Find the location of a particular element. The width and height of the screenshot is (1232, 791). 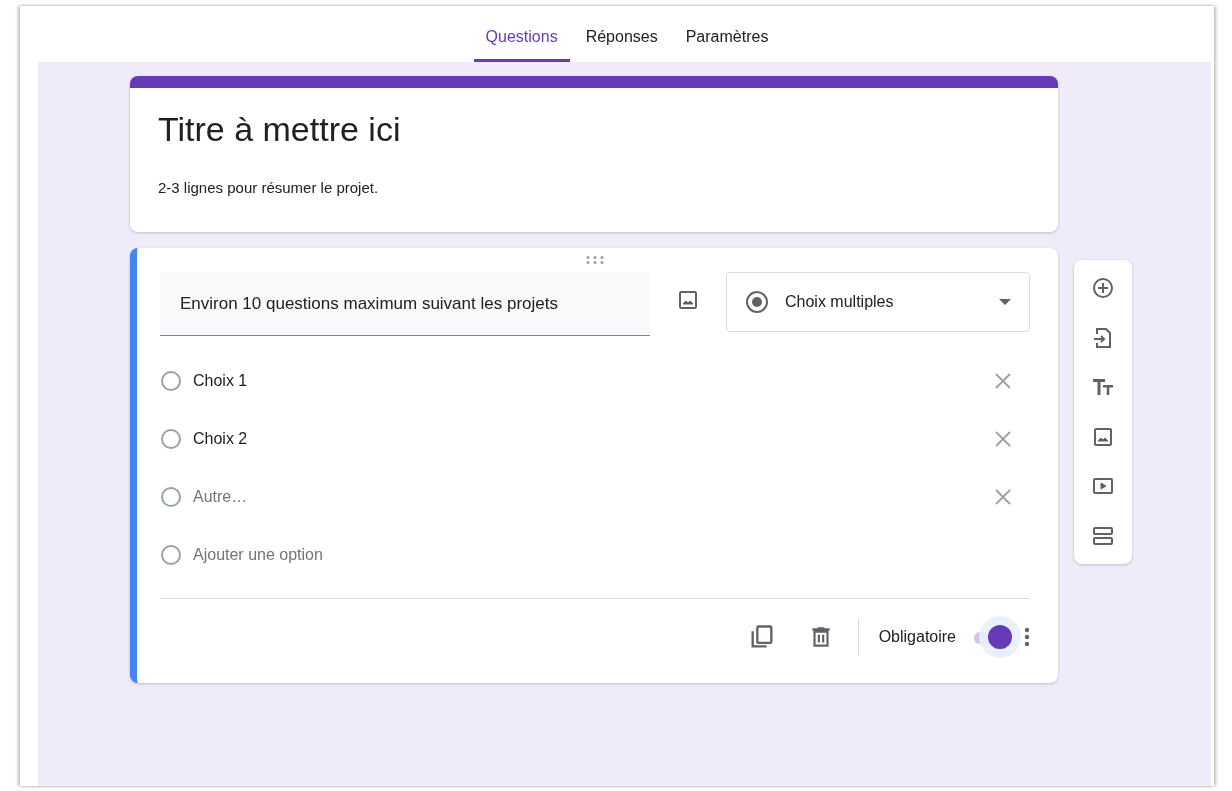

form-description: 2-3 lignes pour résumer le projet. is located at coordinates (594, 187).